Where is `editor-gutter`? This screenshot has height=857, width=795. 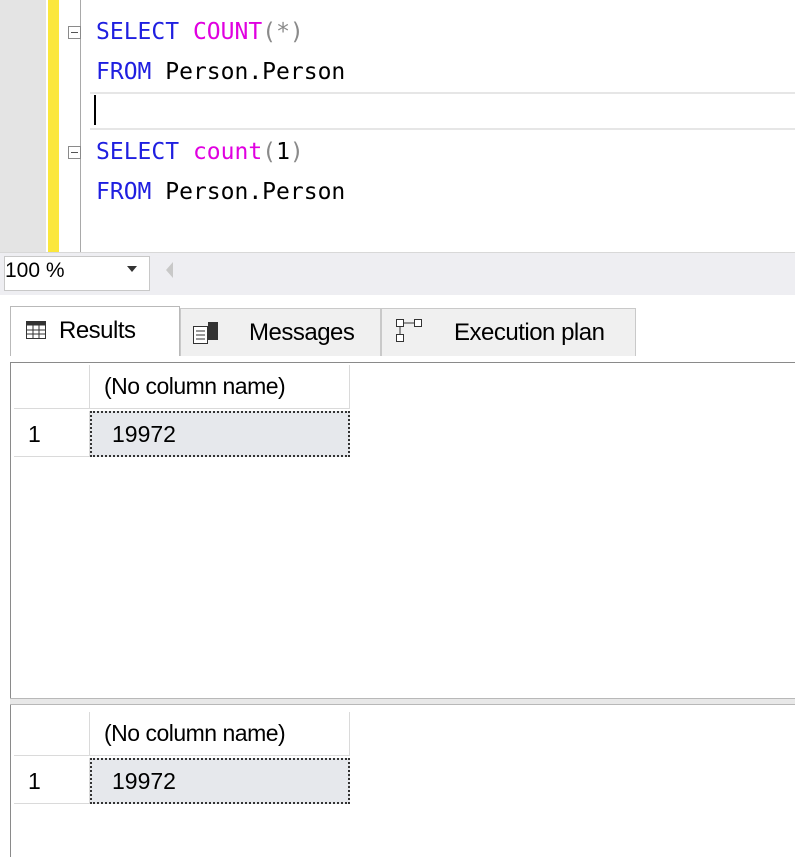 editor-gutter is located at coordinates (23, 126).